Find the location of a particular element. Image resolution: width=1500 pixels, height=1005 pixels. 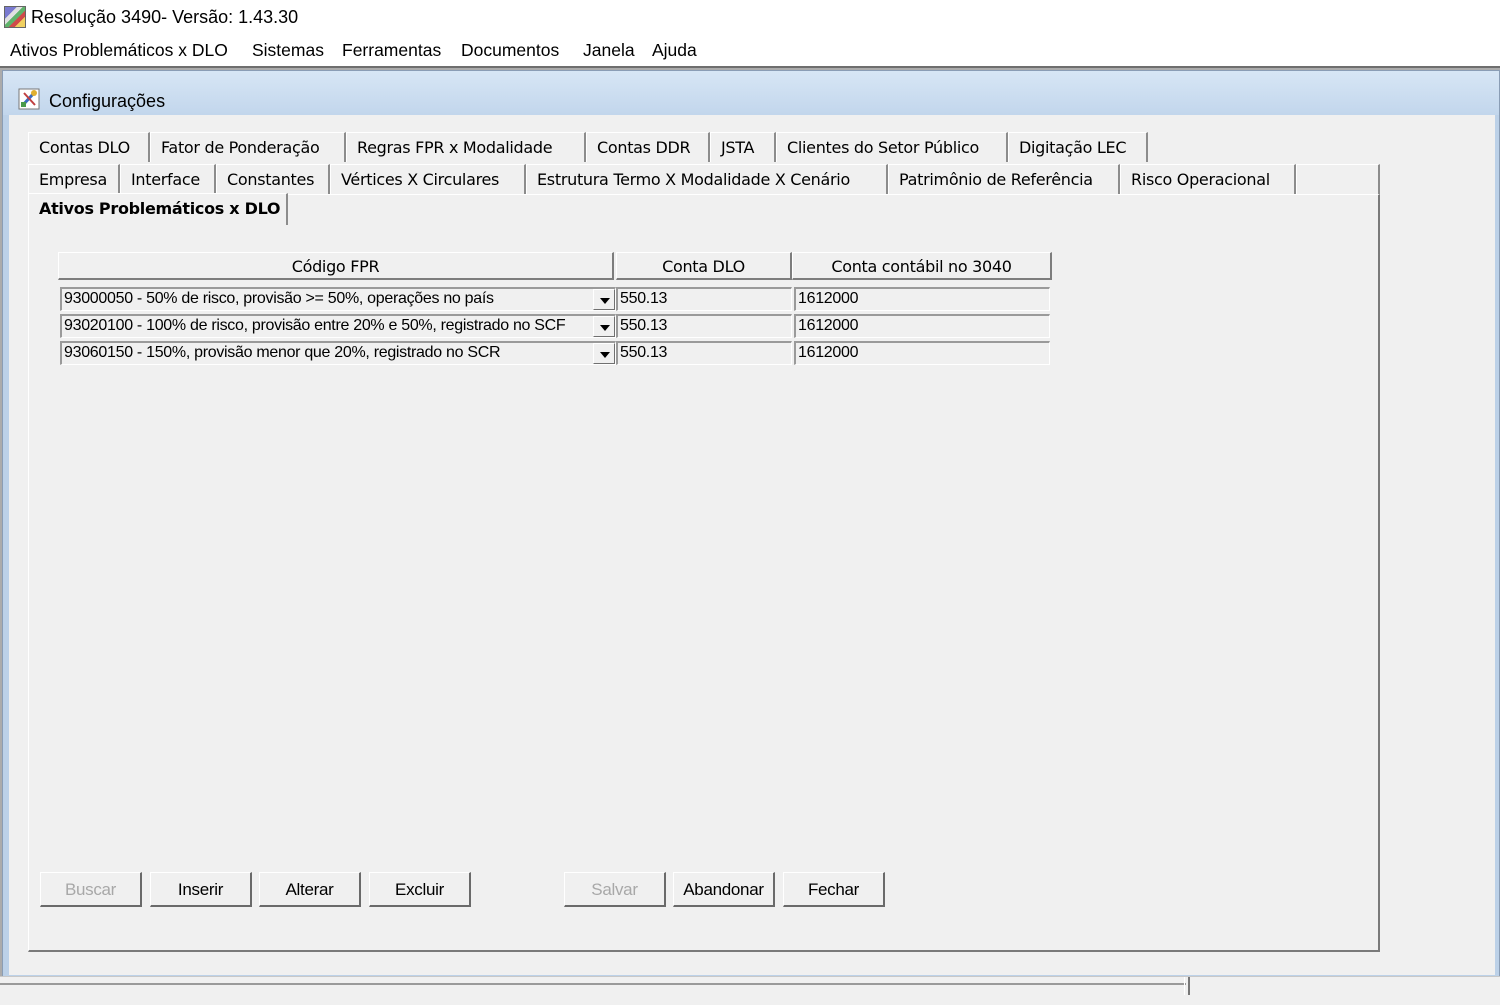

tab-constantes: Constantes is located at coordinates (273, 179).